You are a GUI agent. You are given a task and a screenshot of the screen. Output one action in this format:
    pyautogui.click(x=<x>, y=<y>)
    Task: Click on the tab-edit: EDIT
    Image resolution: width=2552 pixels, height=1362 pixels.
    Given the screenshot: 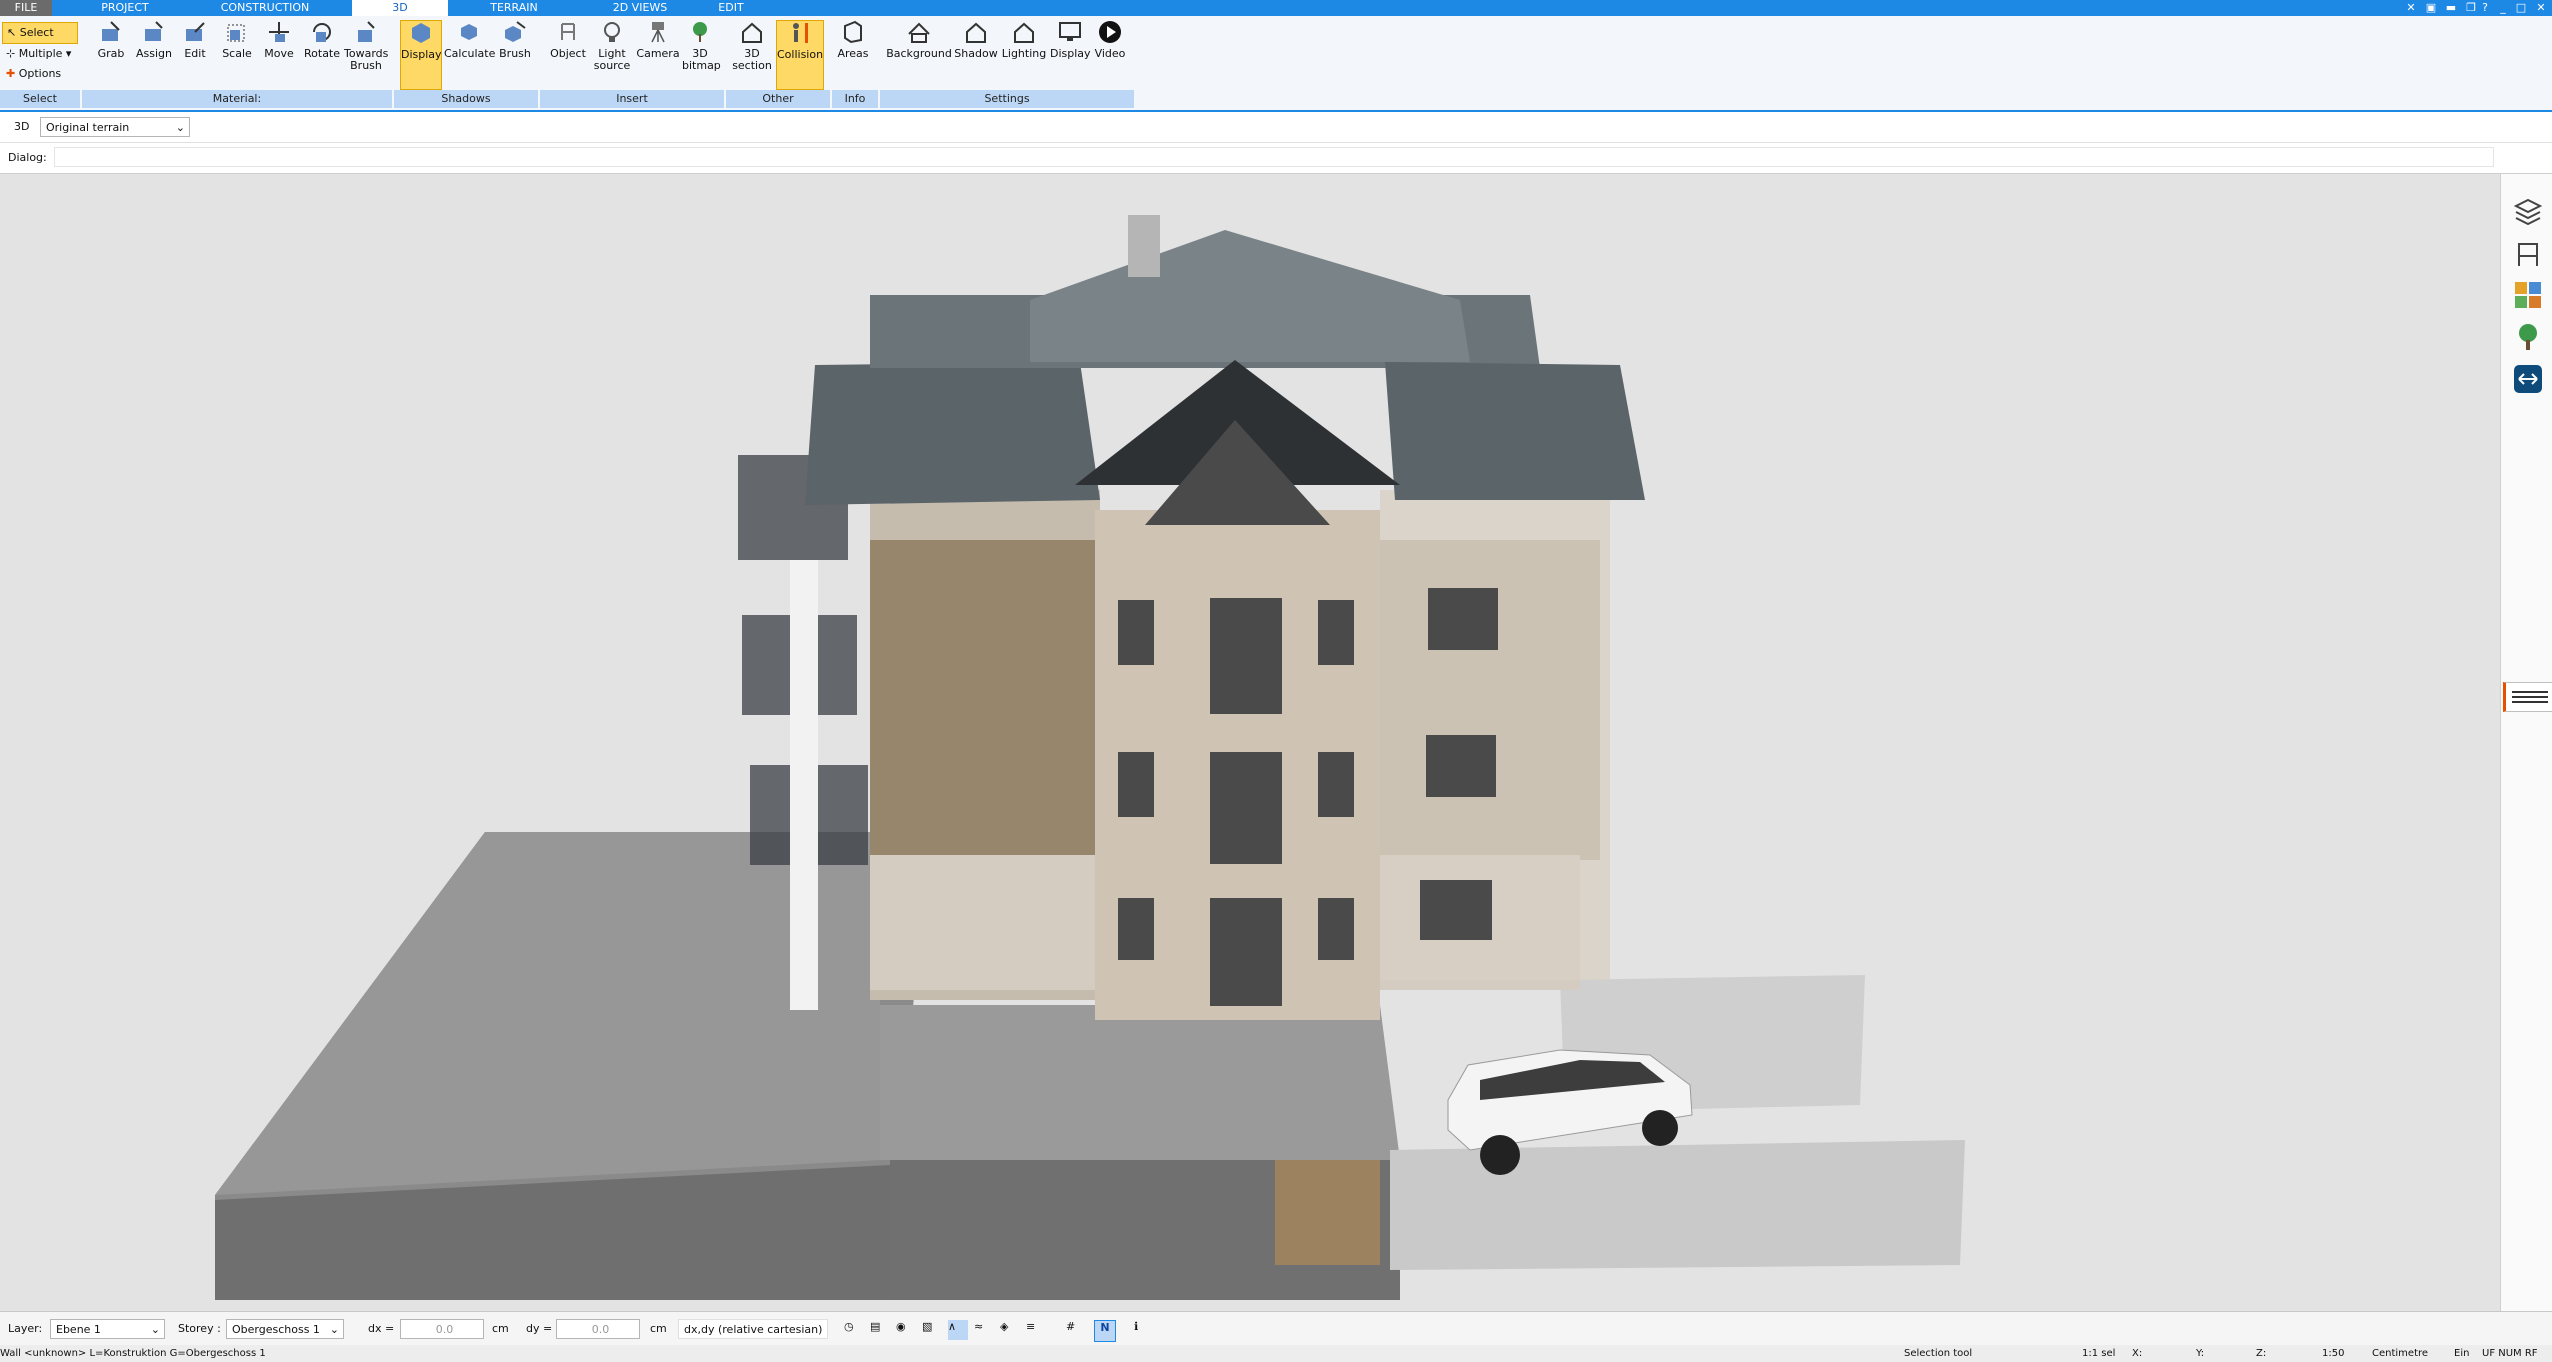 What is the action you would take?
    pyautogui.click(x=731, y=8)
    